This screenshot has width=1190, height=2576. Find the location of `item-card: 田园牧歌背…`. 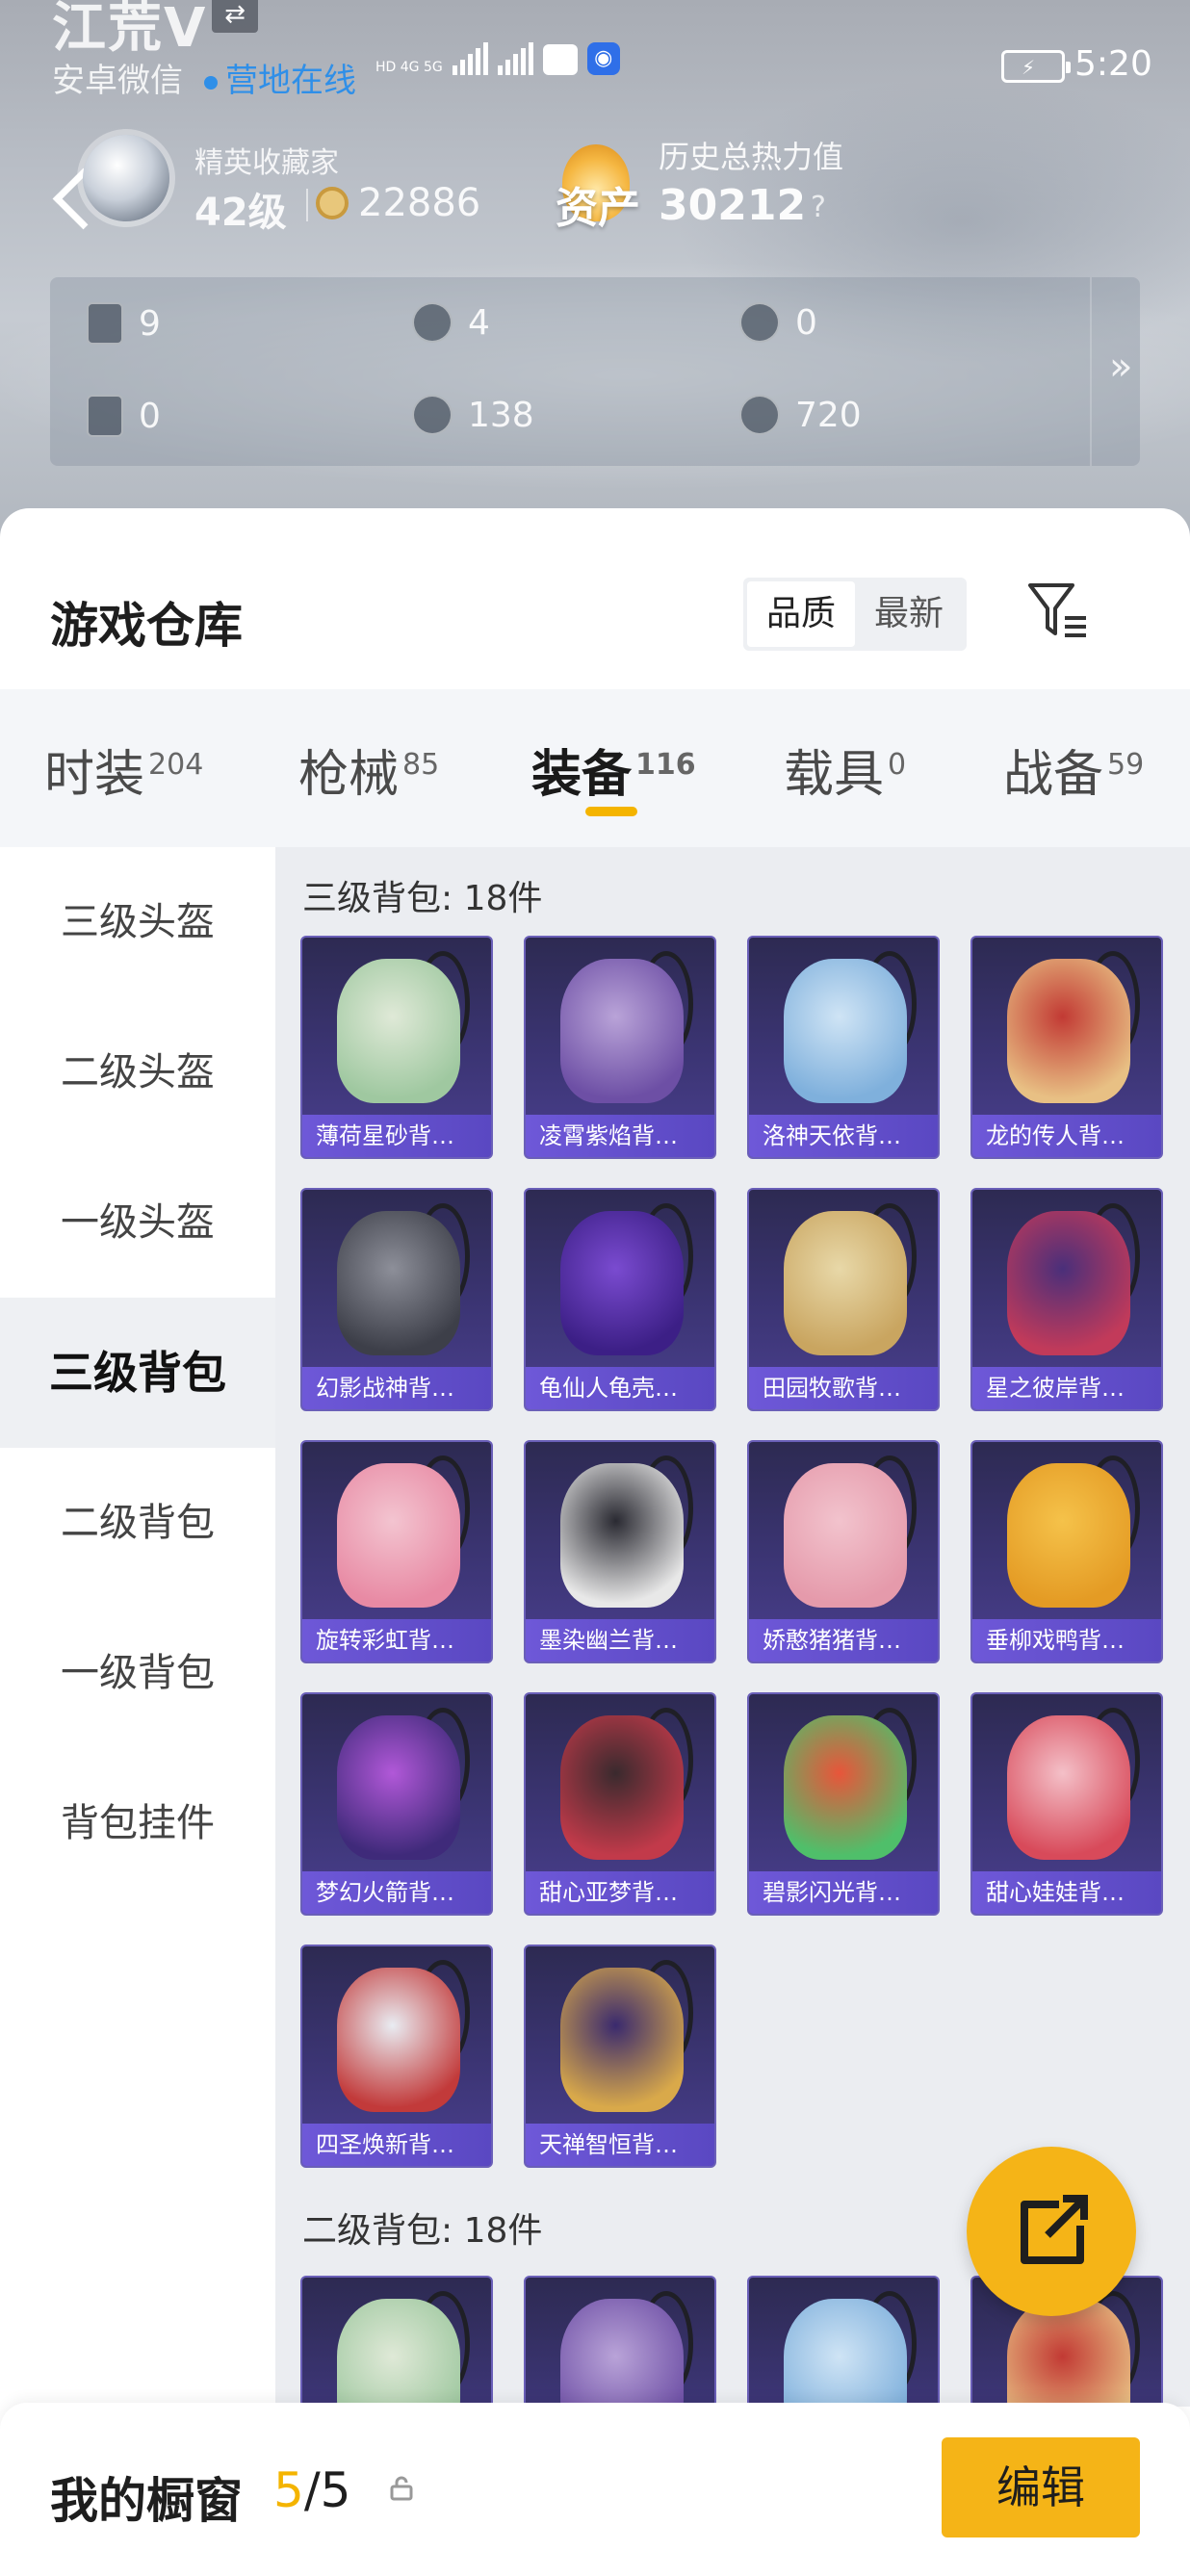

item-card: 田园牧歌背… is located at coordinates (844, 1300).